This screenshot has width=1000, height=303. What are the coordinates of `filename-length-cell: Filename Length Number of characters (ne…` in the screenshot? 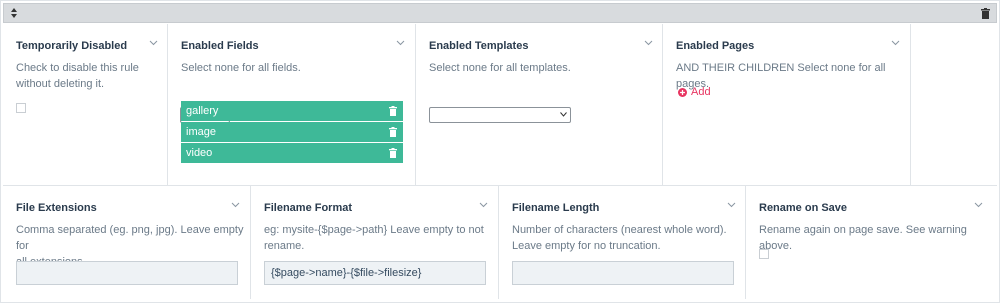 It's located at (622, 242).